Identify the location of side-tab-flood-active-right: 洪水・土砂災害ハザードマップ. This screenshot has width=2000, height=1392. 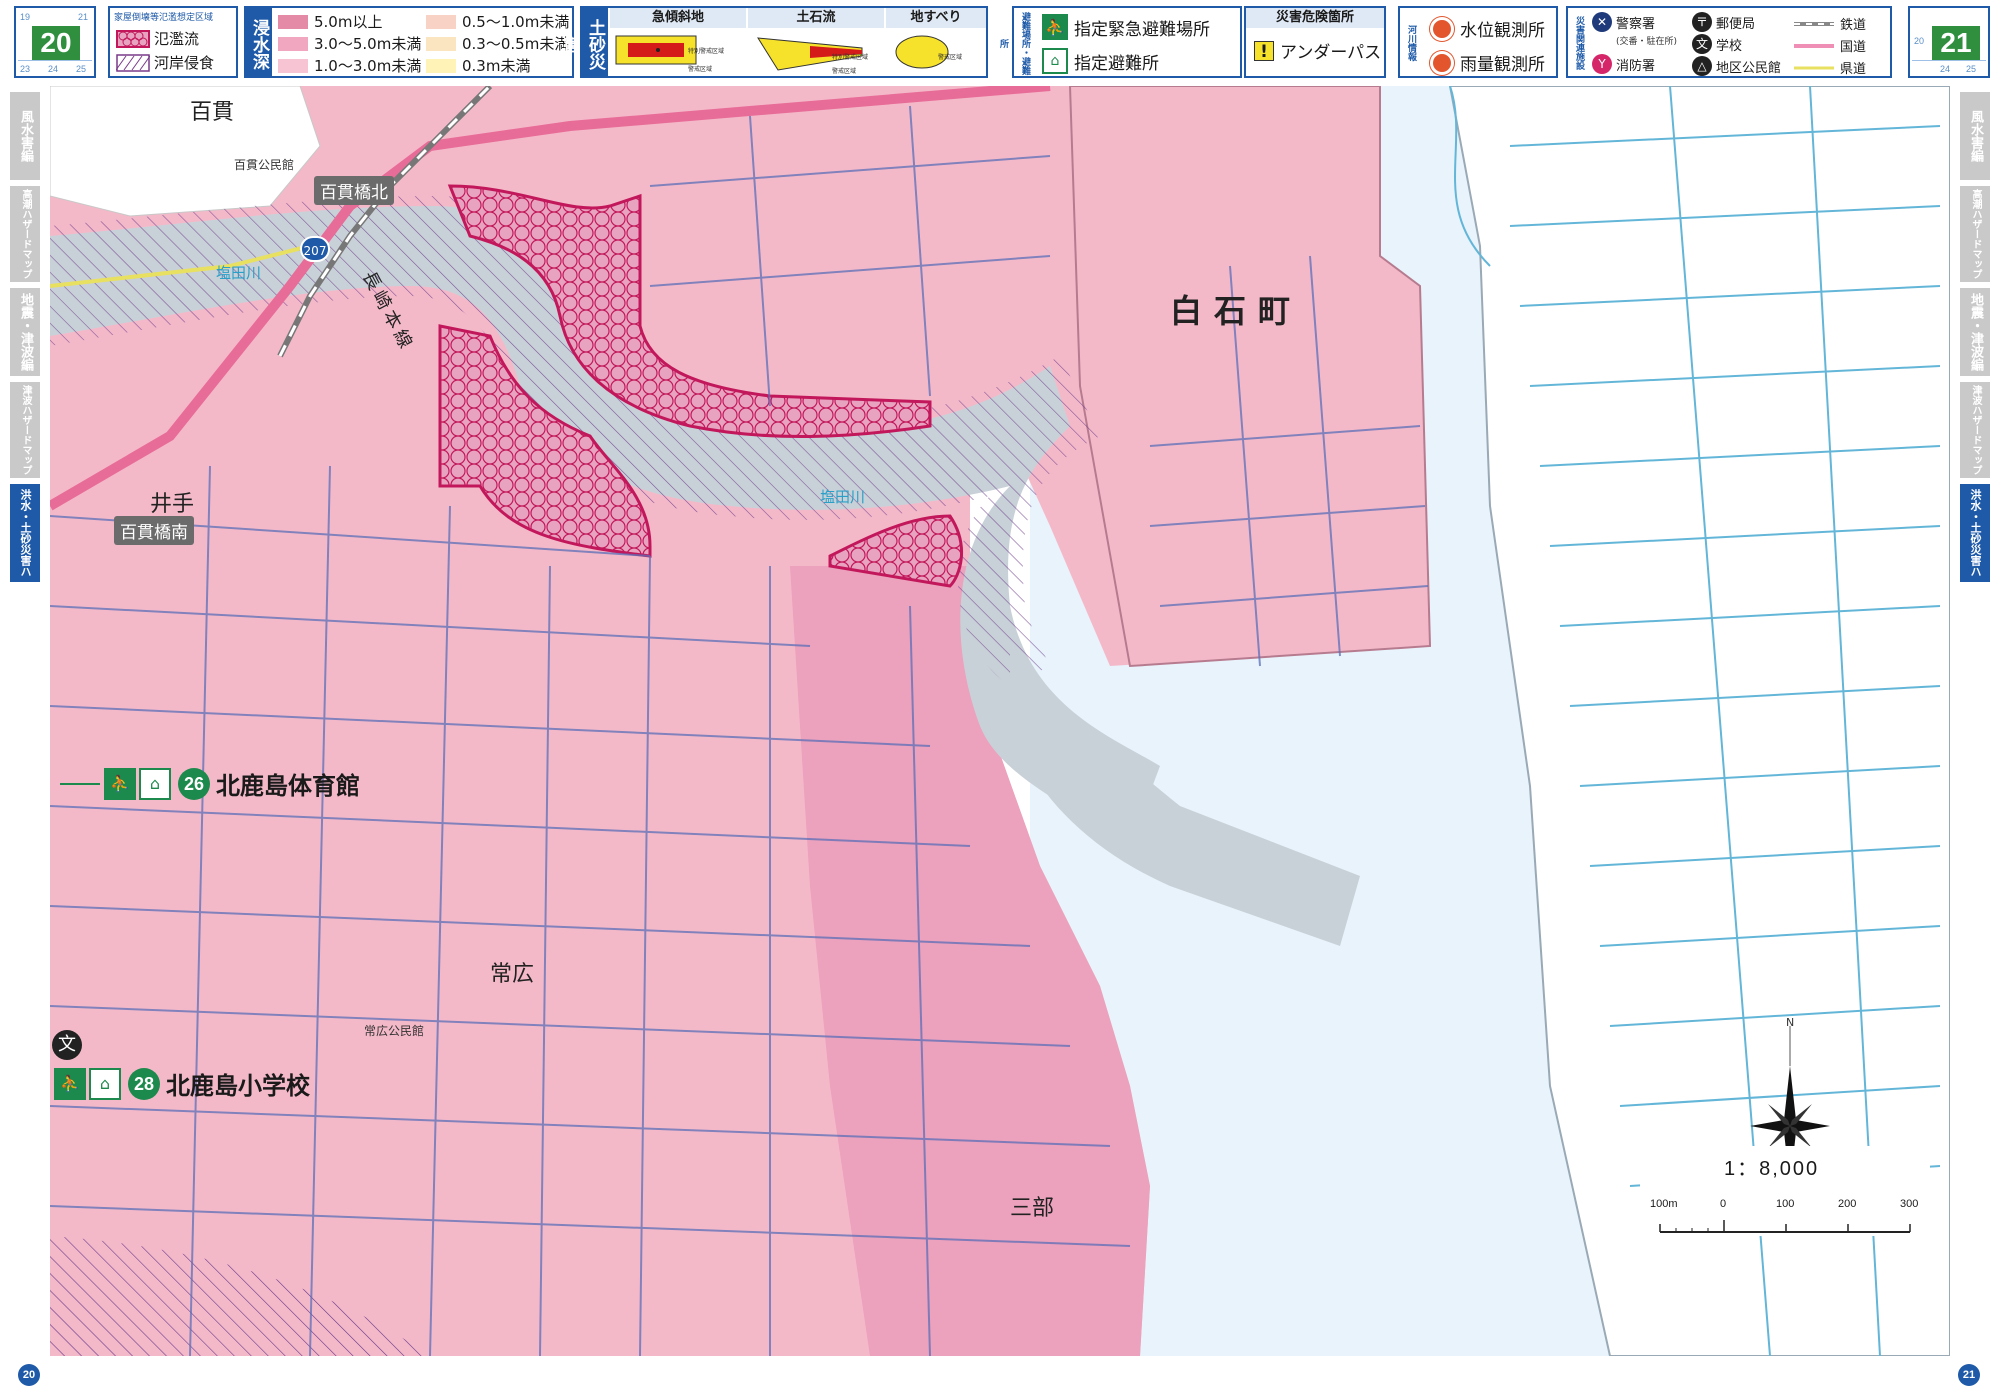
(1964, 533).